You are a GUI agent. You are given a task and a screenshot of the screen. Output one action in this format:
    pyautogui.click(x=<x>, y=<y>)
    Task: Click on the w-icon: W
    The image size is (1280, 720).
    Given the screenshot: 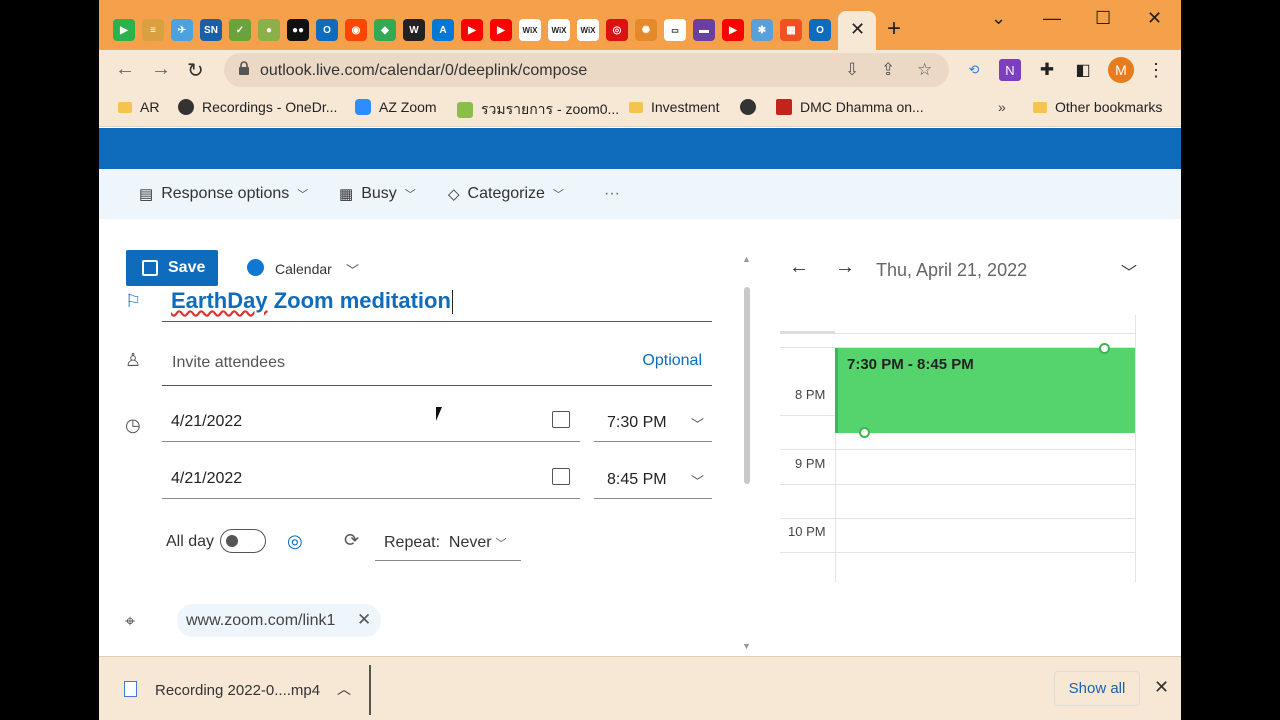 What is the action you would take?
    pyautogui.click(x=414, y=30)
    